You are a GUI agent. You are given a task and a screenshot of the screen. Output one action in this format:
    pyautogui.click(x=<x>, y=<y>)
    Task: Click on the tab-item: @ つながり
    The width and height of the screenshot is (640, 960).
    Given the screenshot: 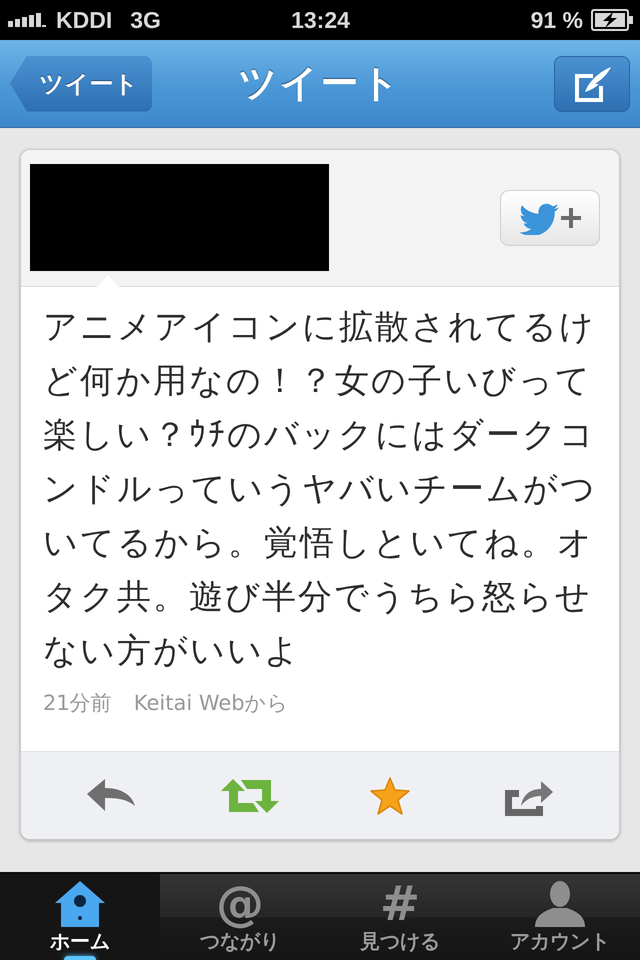 What is the action you would take?
    pyautogui.click(x=240, y=917)
    